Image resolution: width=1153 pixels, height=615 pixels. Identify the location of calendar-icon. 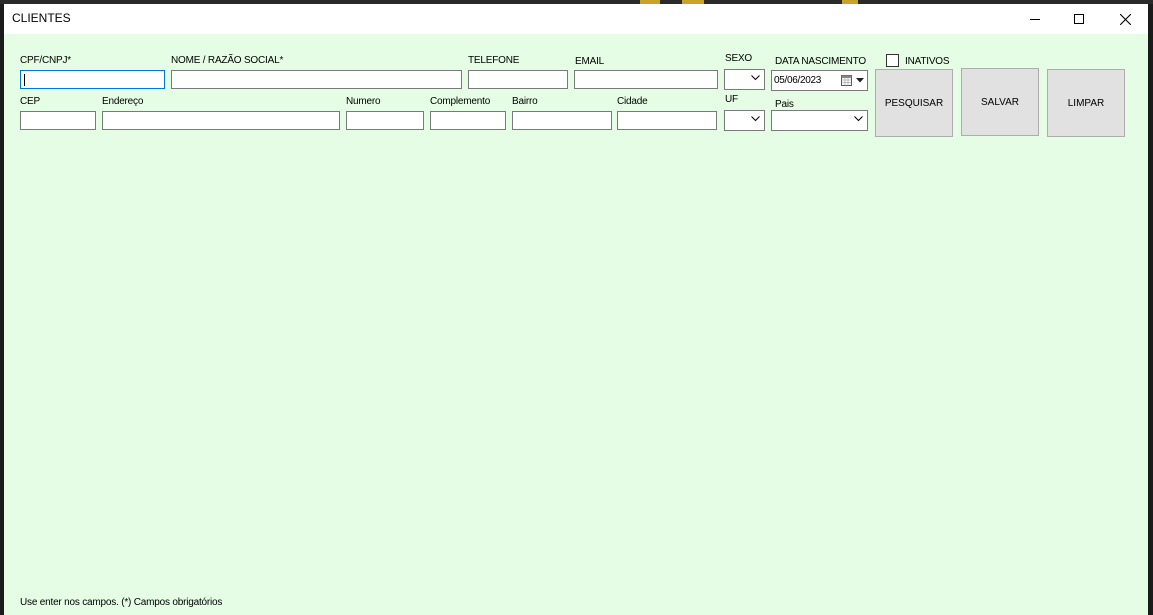
(846, 80).